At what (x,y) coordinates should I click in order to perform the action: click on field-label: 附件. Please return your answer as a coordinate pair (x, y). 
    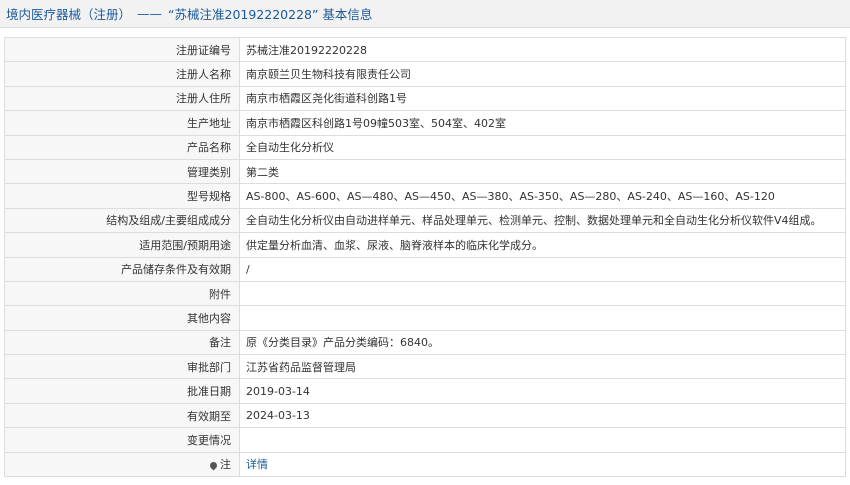
    Looking at the image, I should click on (122, 293).